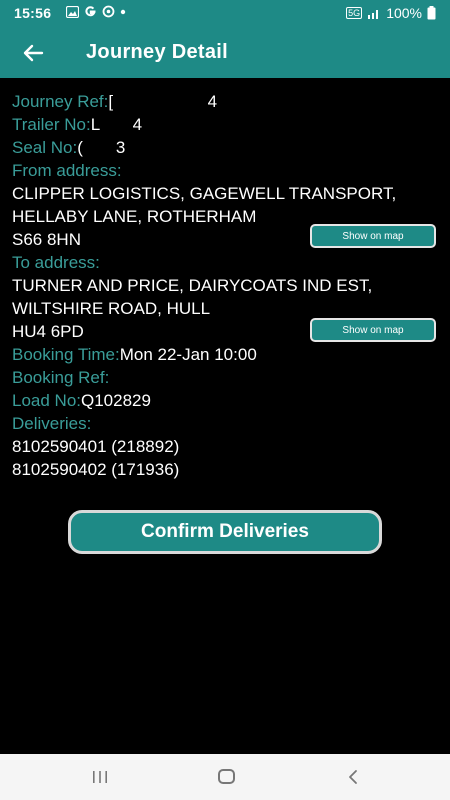  I want to click on seal-no-row: Seal No:( 3, so click(226, 147).